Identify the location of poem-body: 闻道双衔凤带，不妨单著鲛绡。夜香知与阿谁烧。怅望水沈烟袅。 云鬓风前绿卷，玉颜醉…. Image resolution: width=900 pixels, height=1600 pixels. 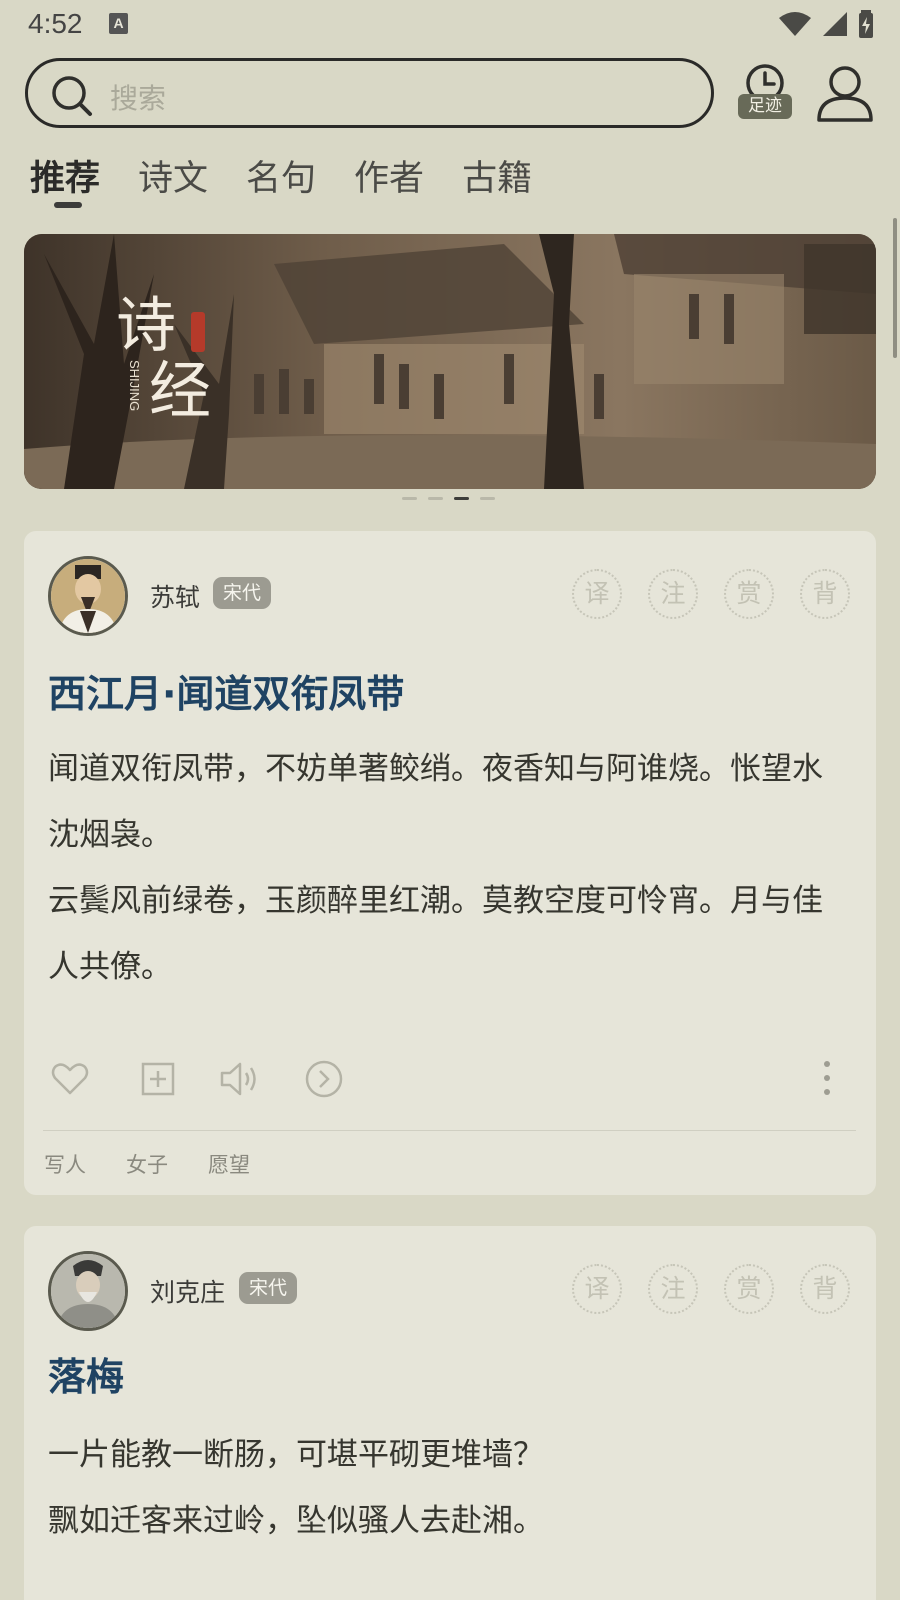
(448, 868).